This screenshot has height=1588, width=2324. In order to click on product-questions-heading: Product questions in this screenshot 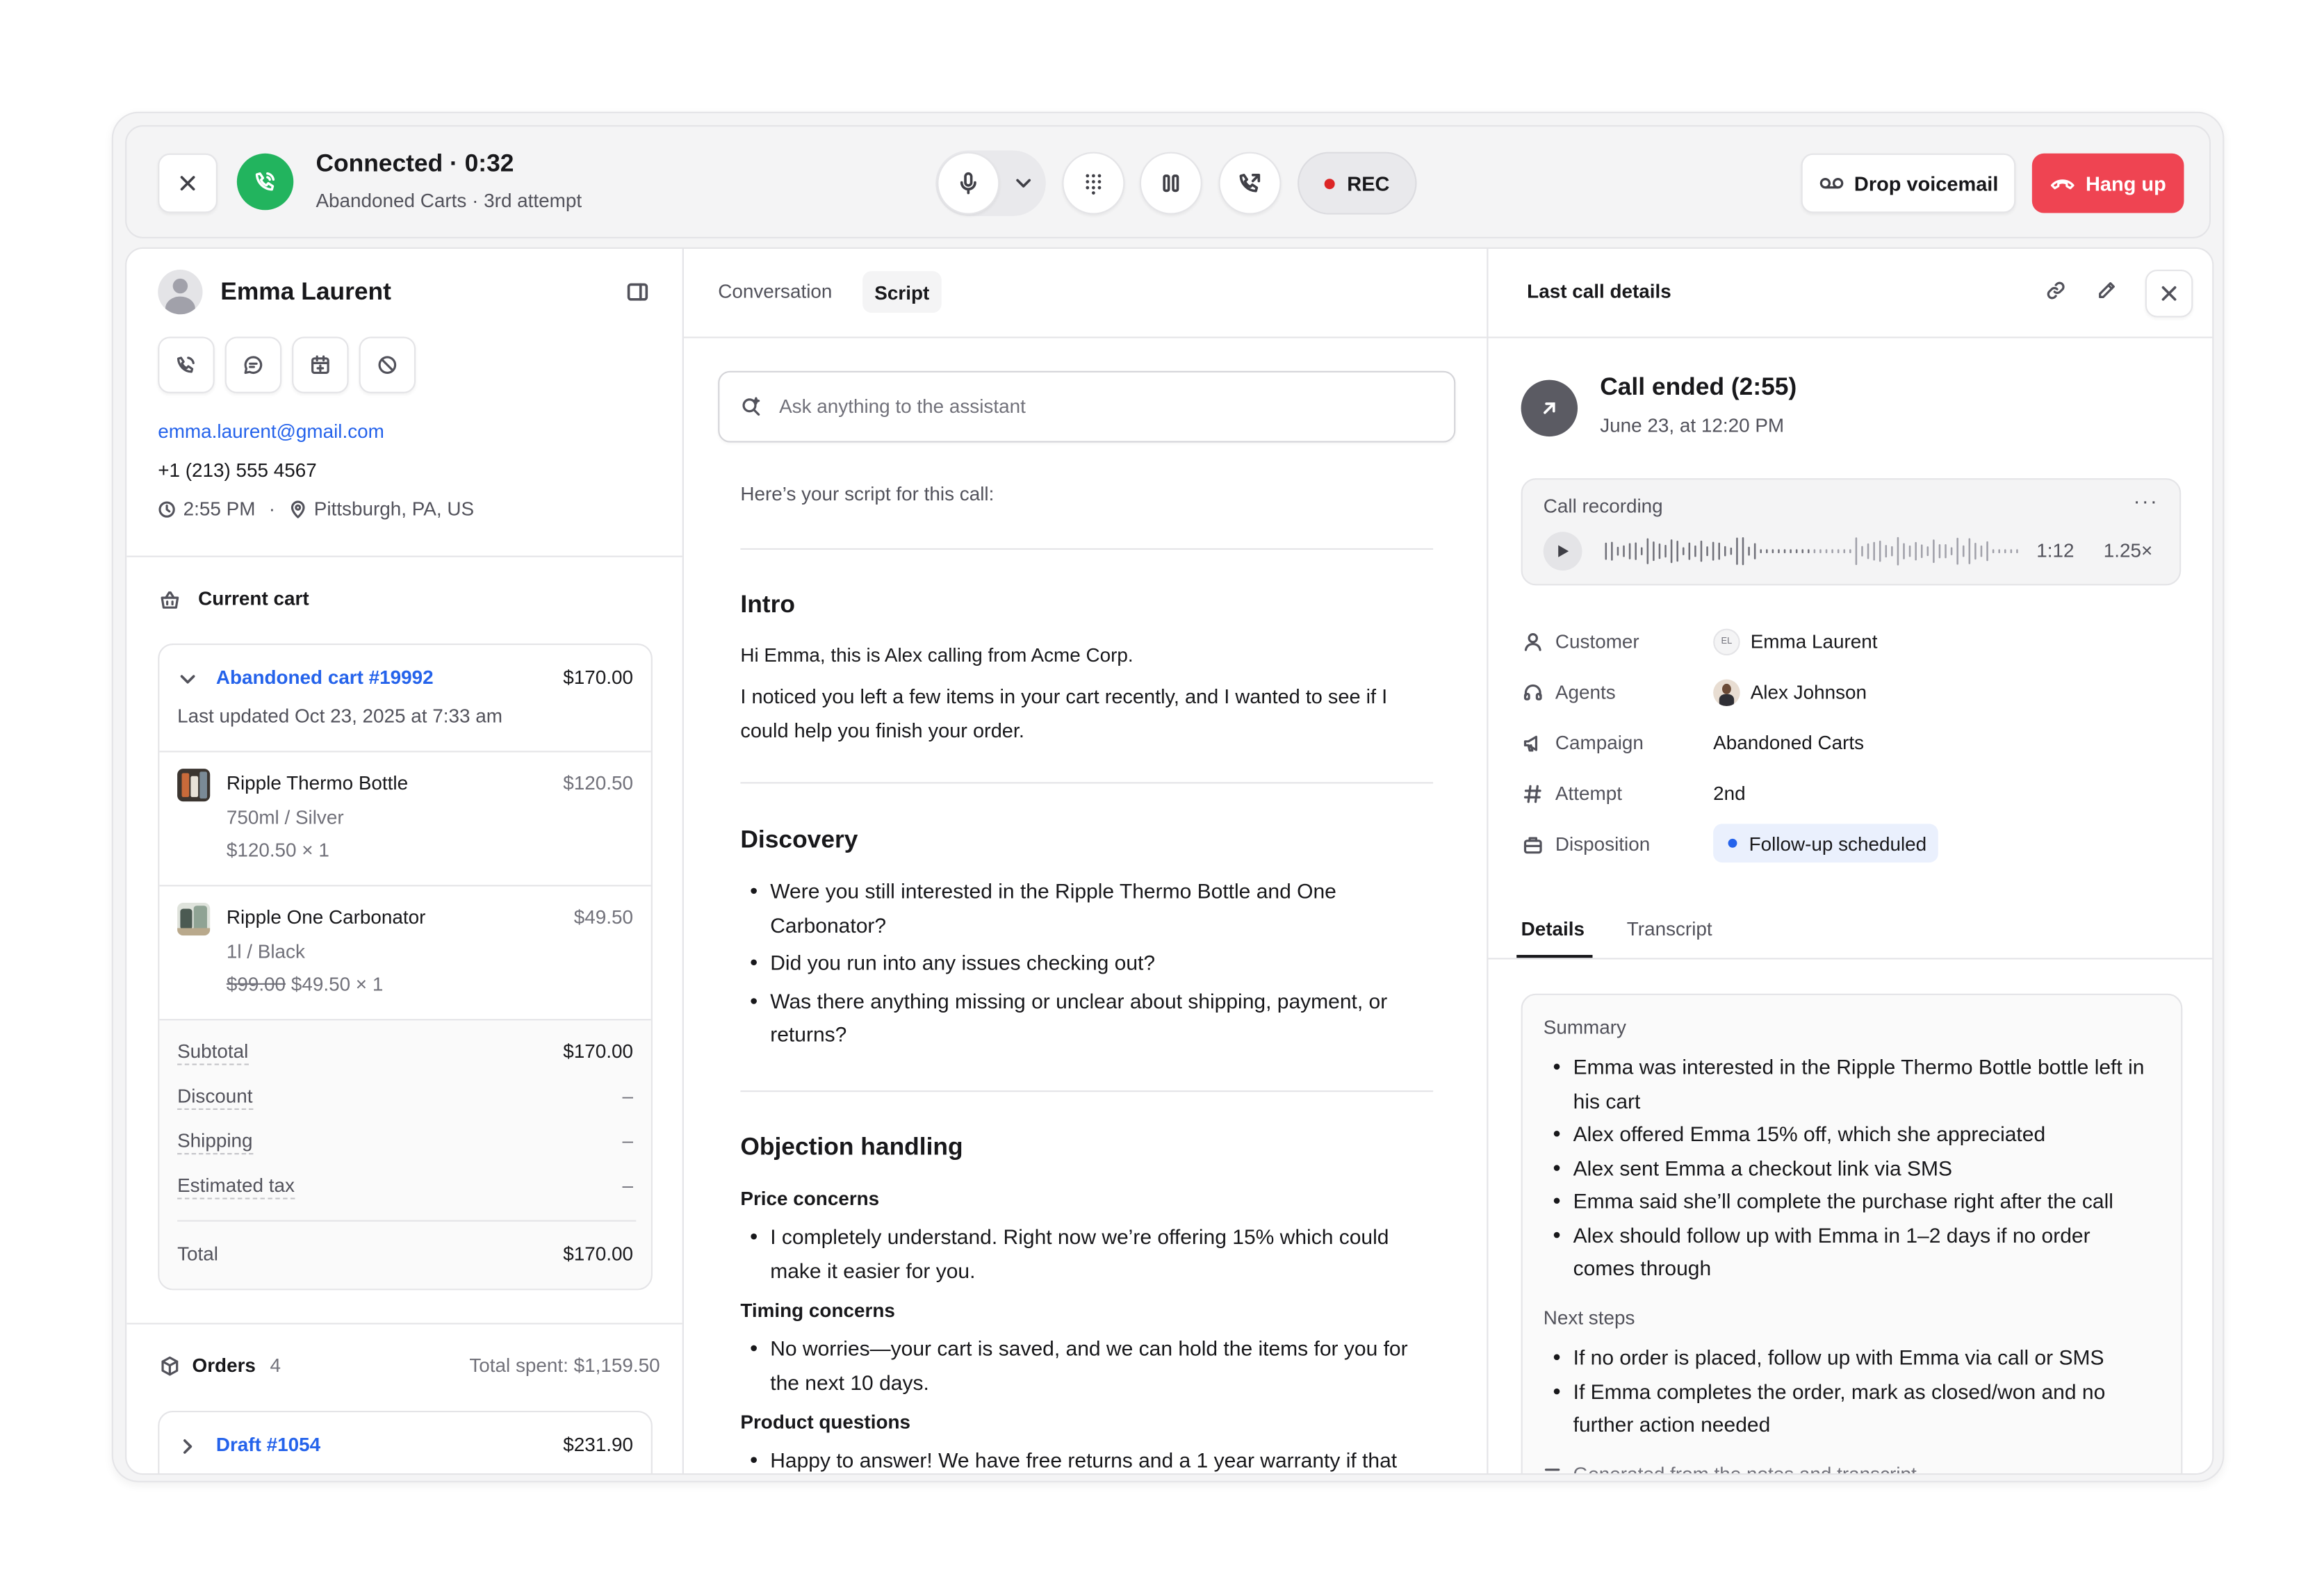, I will do `click(826, 1422)`.